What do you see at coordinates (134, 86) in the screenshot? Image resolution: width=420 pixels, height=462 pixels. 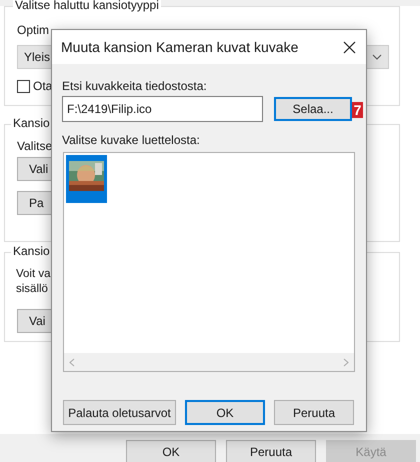 I see `label: Etsi kuvakkeita tiedostosta:` at bounding box center [134, 86].